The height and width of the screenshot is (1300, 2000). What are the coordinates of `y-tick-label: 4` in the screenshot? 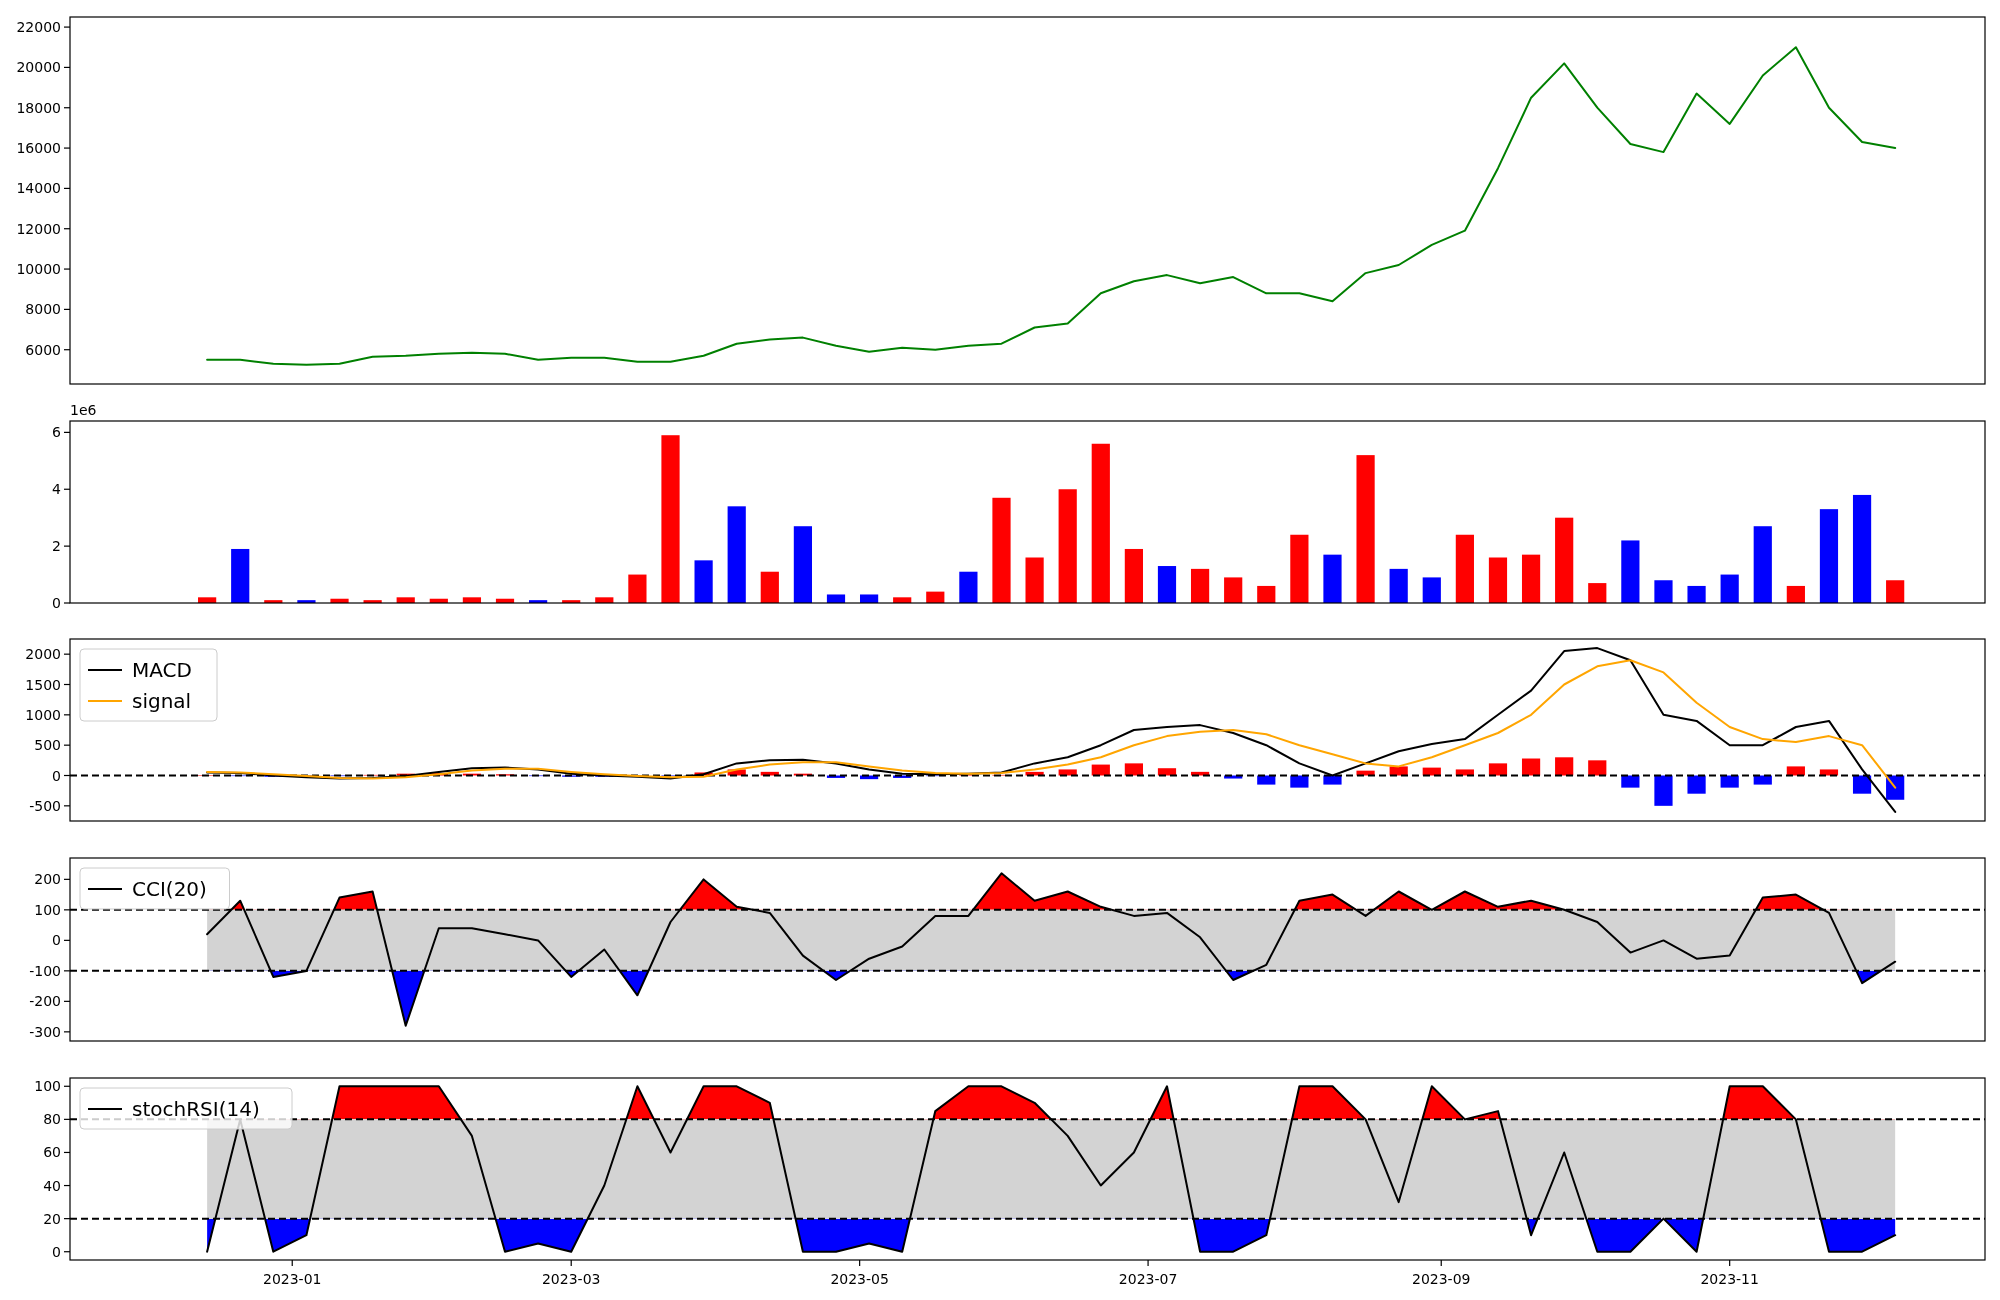 It's located at (56, 489).